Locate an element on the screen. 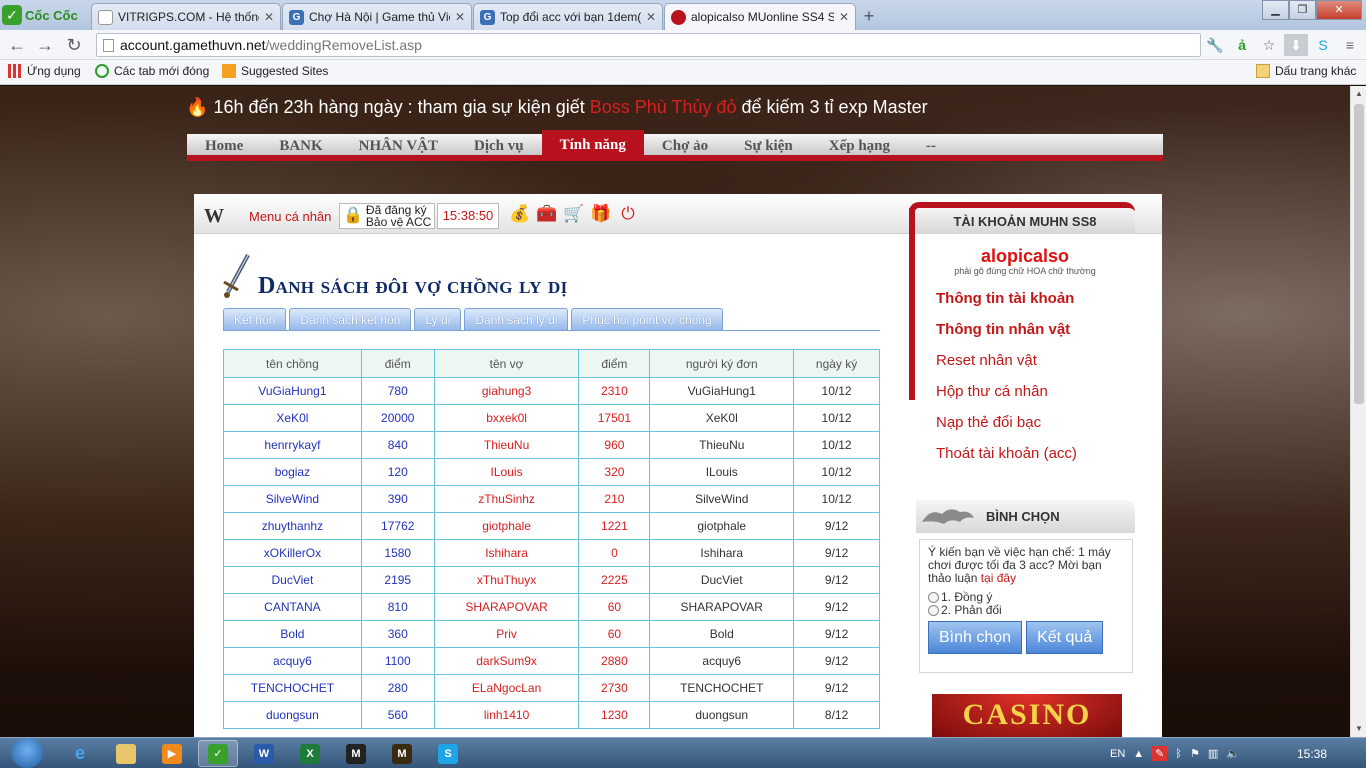  link-logout: Thoát tài khoản (acc) is located at coordinates (1035, 453).